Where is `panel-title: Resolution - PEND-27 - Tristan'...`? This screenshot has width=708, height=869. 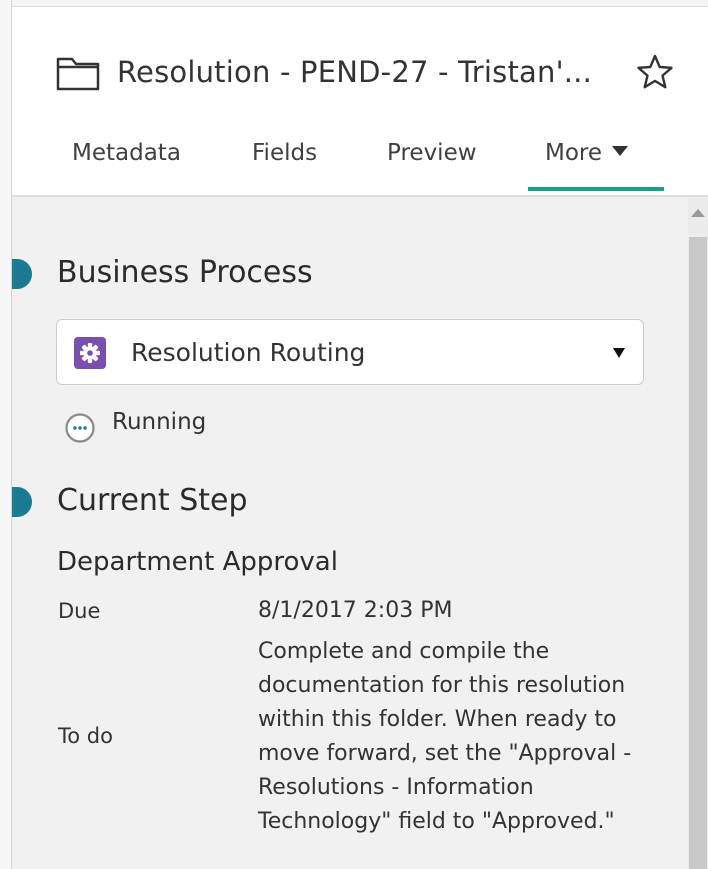
panel-title: Resolution - PEND-27 - Tristan'... is located at coordinates (355, 72).